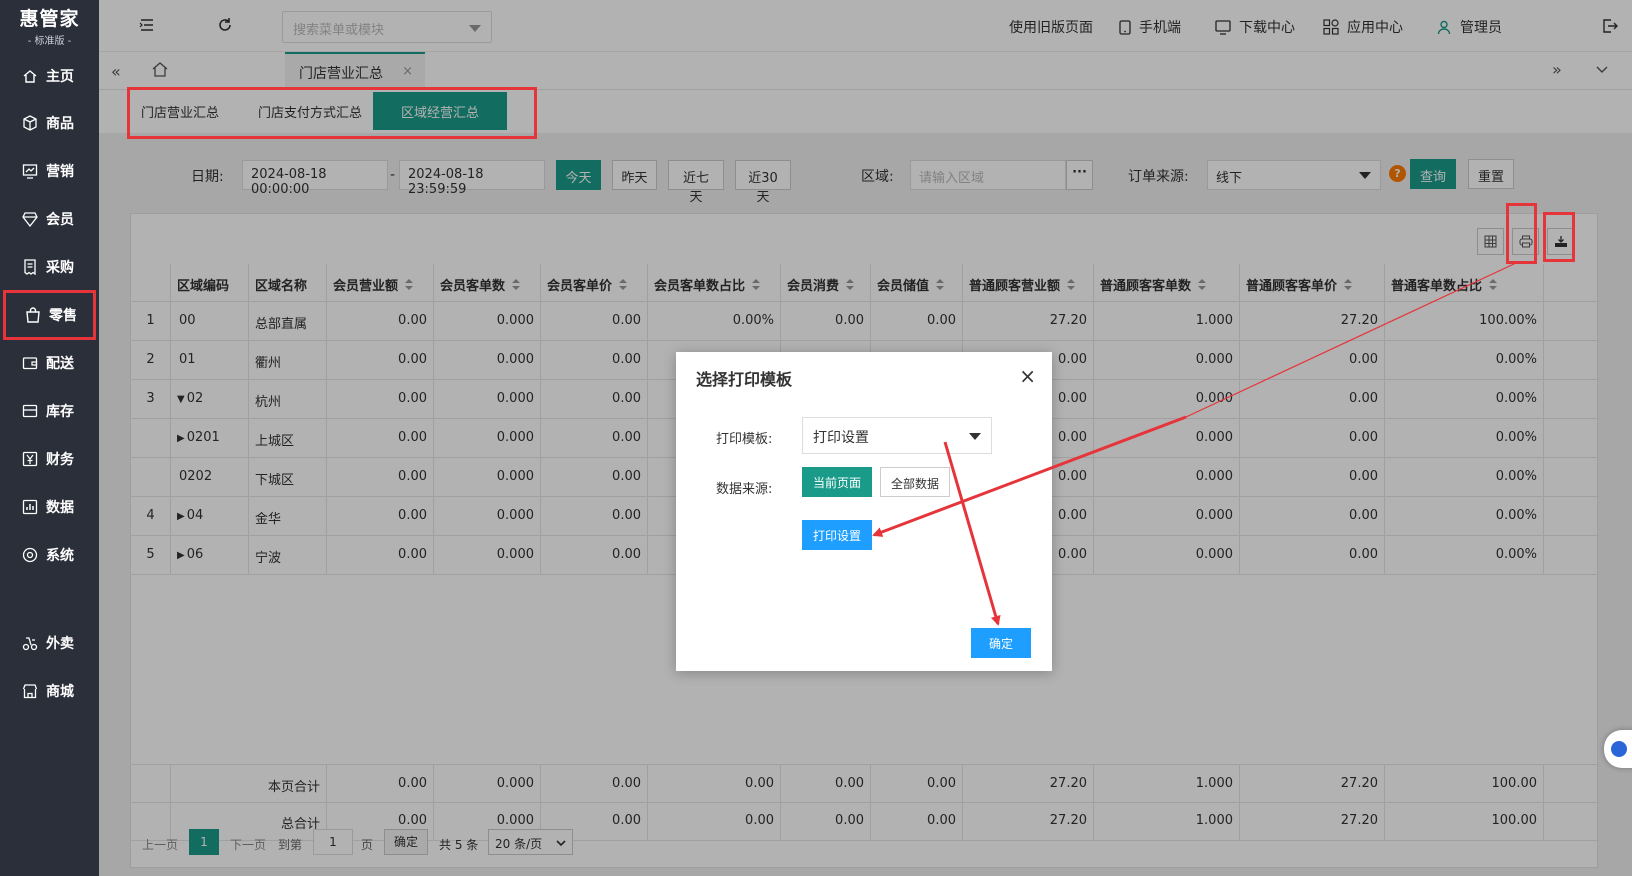 This screenshot has height=876, width=1632. Describe the element at coordinates (1029, 476) in the screenshot. I see `arrow-to-print-settings` at that location.